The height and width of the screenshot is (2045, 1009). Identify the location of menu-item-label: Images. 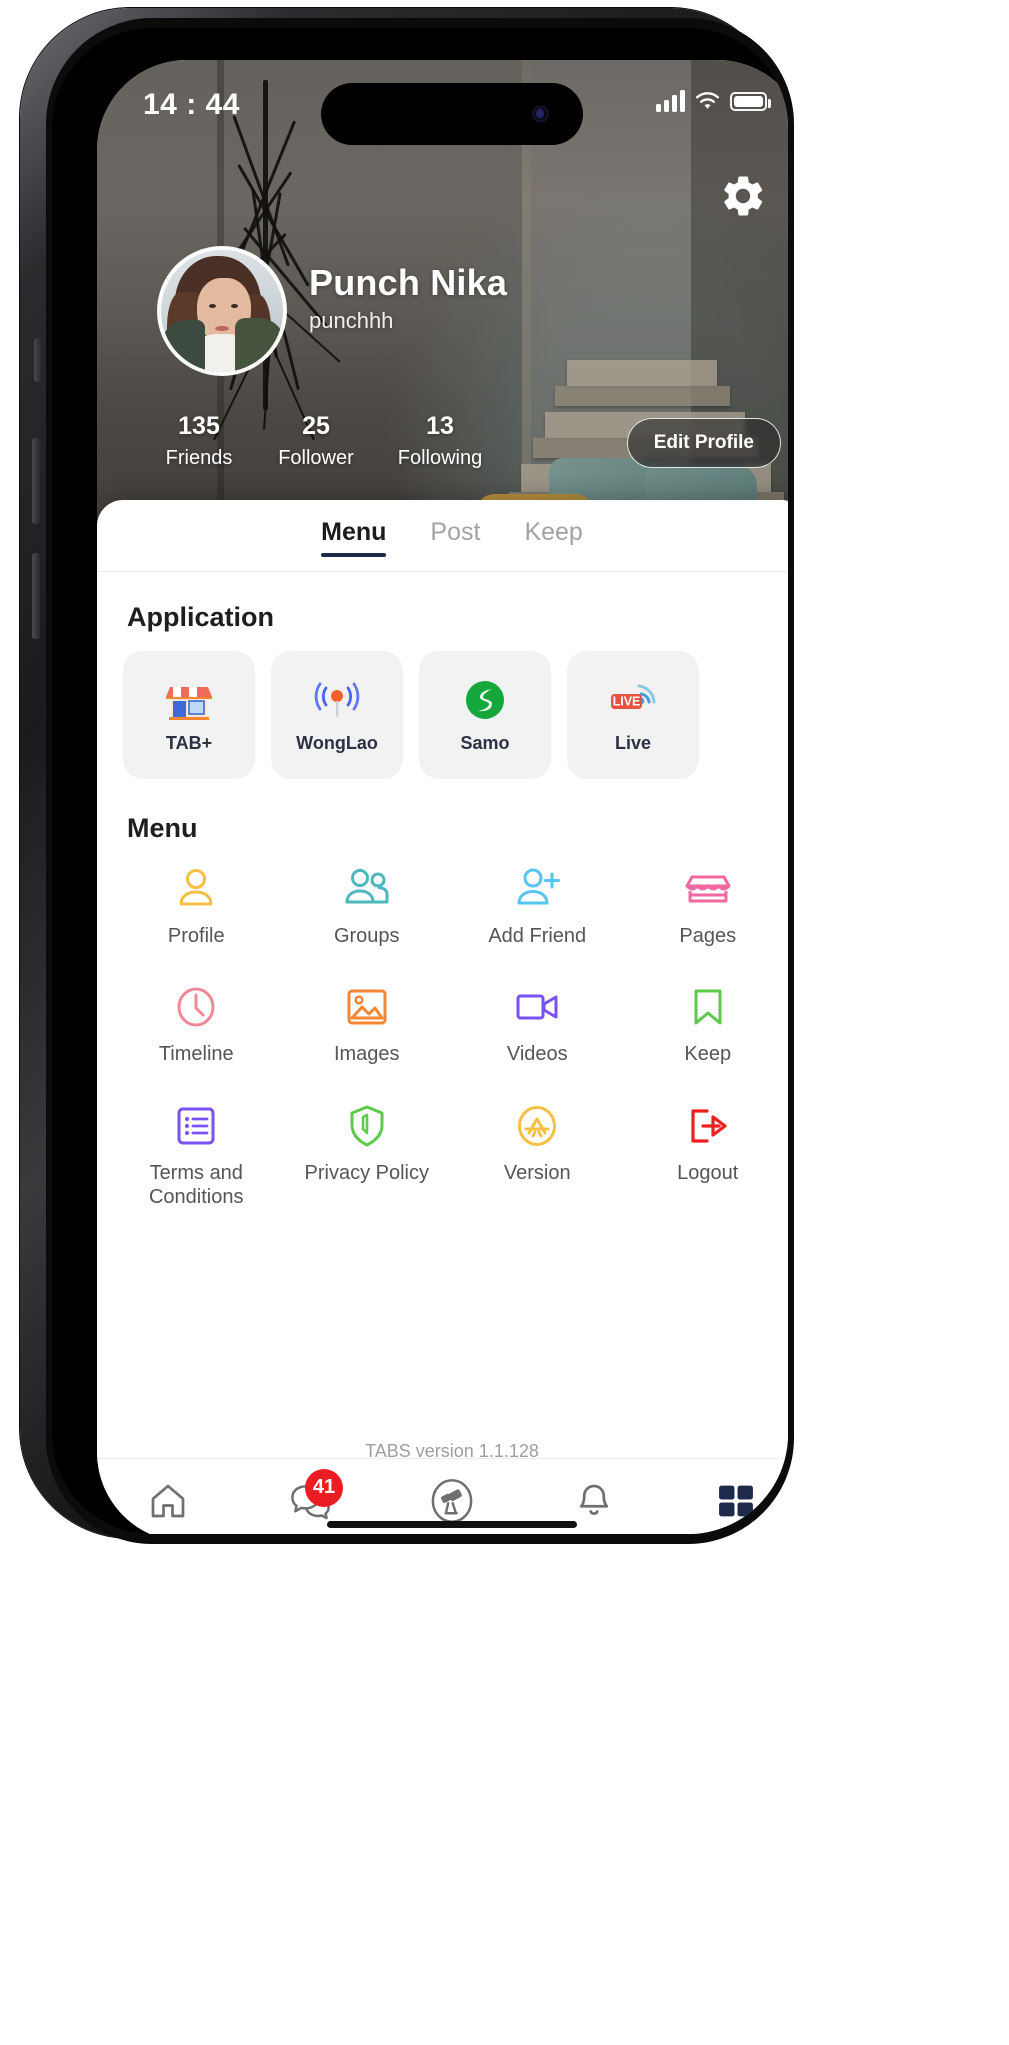
(366, 1054).